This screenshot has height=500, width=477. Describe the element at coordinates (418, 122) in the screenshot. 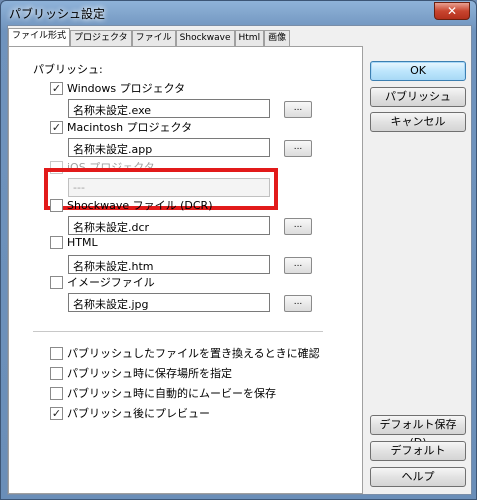

I see `cancel-button: キャンセル` at that location.